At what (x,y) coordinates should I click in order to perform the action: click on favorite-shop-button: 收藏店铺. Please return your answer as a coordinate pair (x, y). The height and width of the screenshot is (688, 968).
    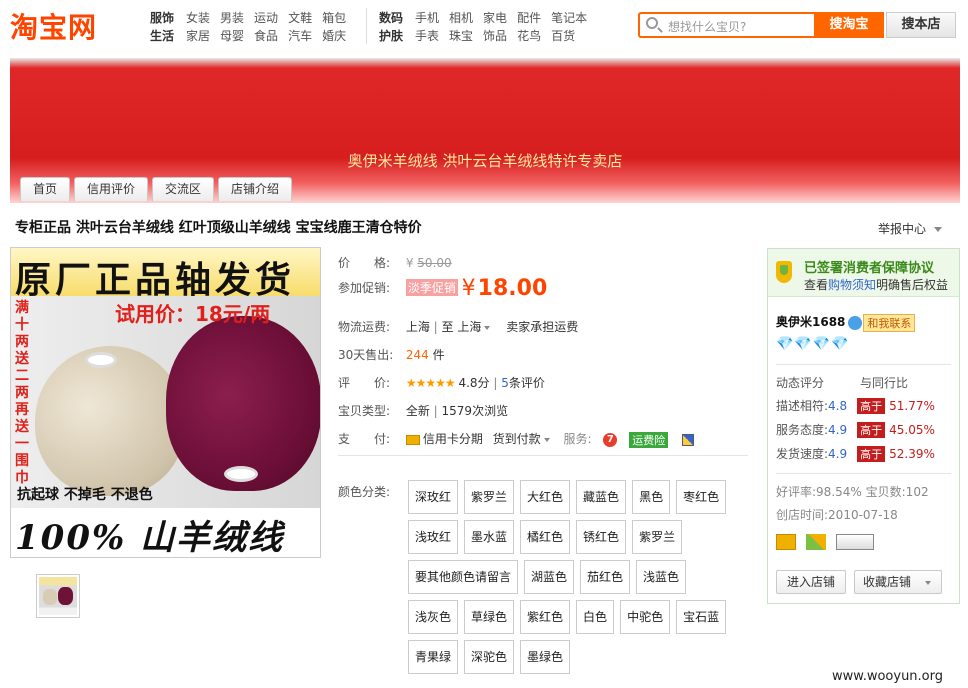
    Looking at the image, I should click on (898, 582).